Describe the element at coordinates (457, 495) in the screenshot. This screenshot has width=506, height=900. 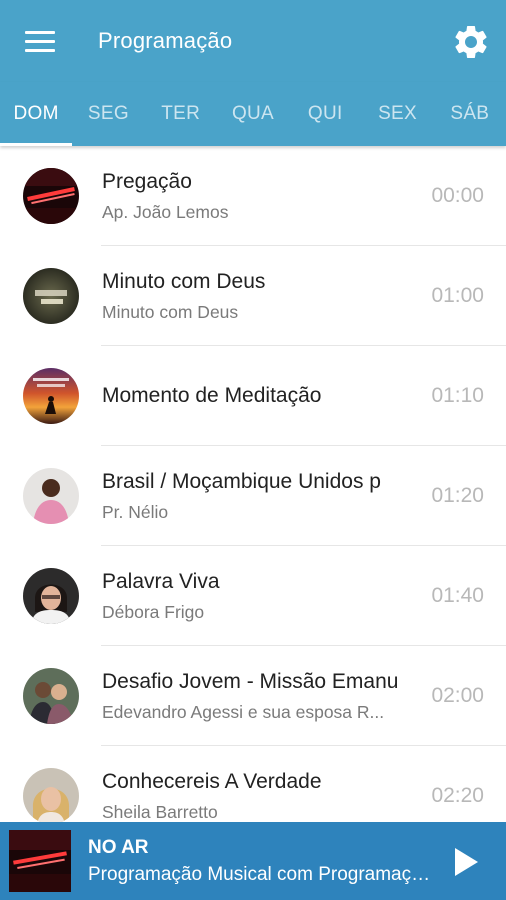
I see `program-time: 01:20` at that location.